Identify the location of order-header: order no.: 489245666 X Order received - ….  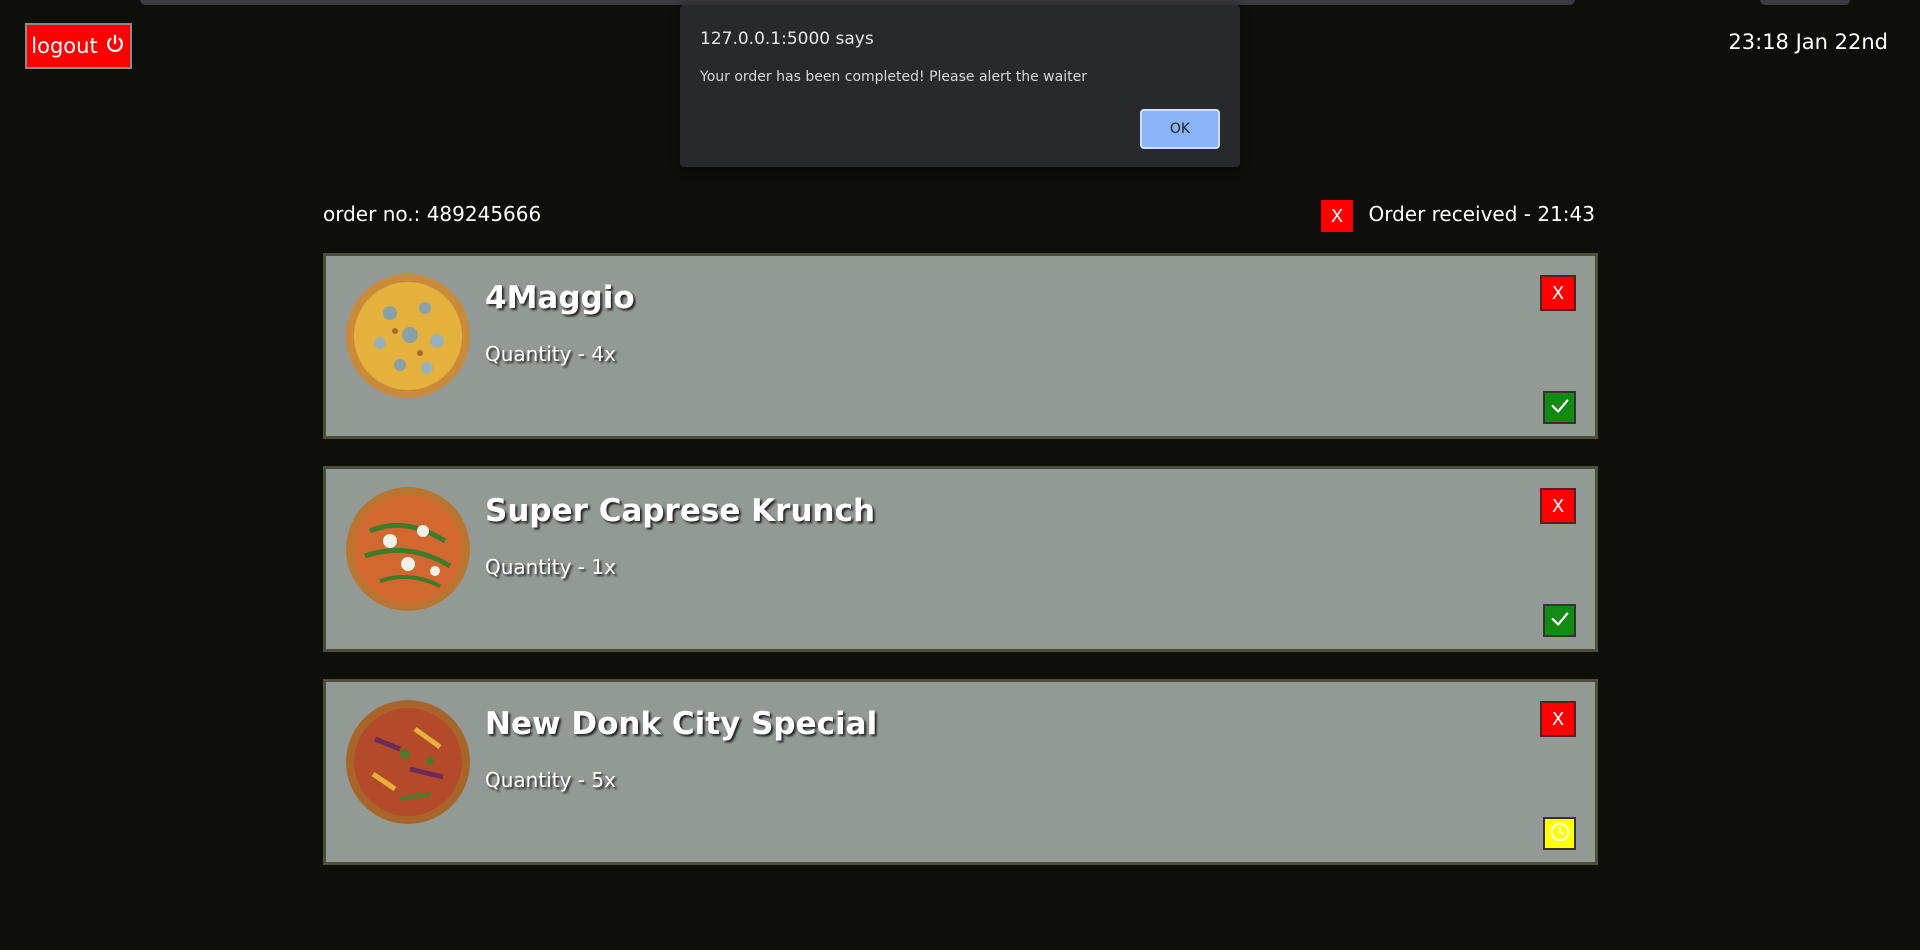
(959, 218).